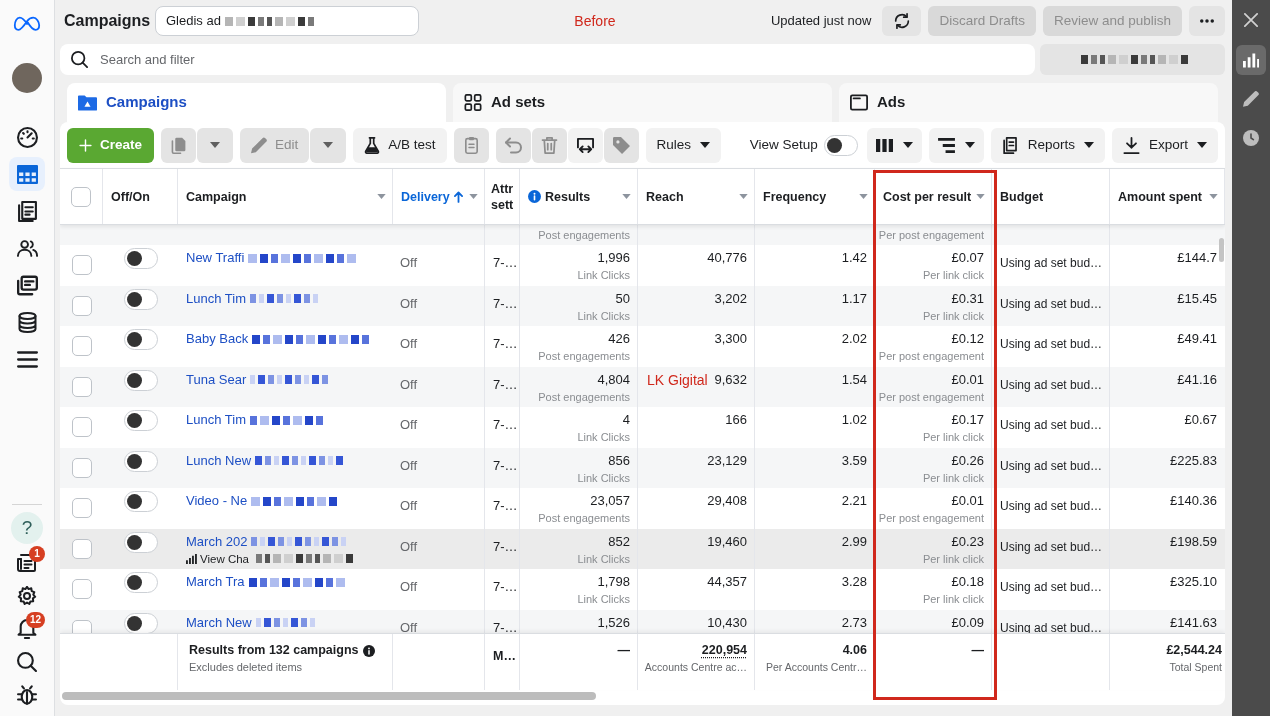 The height and width of the screenshot is (716, 1270). I want to click on layers-icon, so click(27, 285).